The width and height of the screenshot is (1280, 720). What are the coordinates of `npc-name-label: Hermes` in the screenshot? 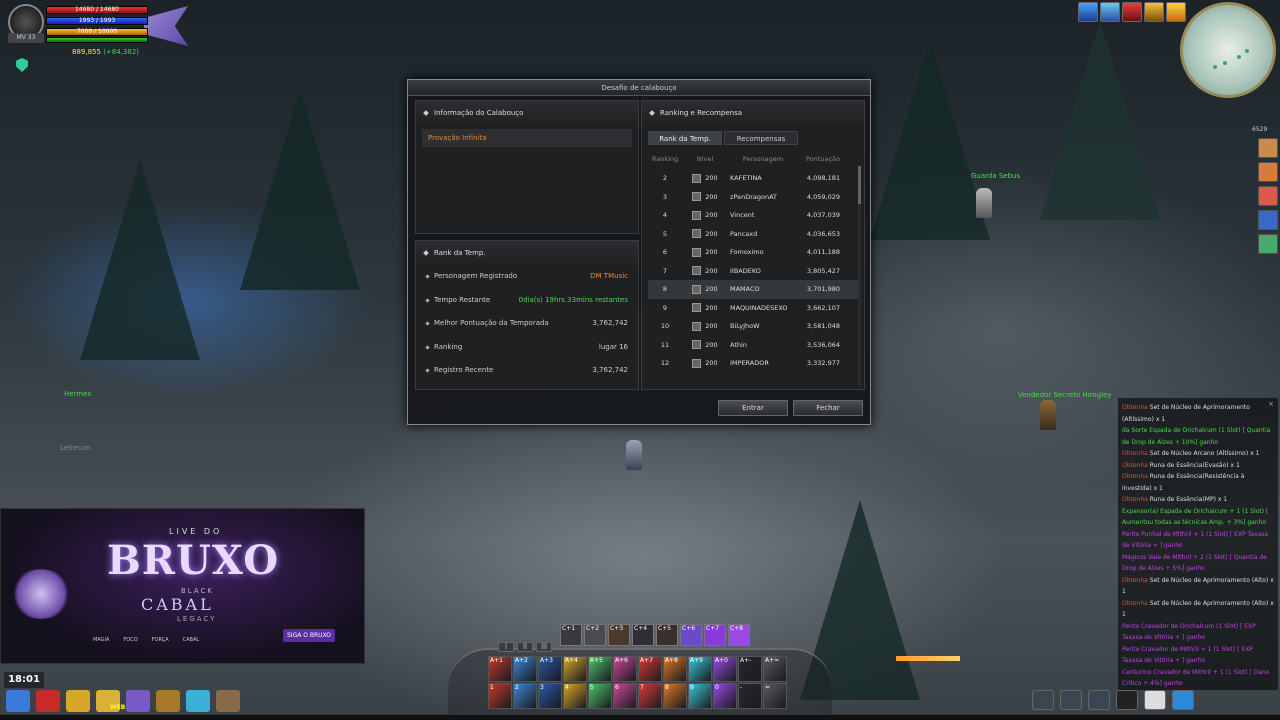 It's located at (77, 394).